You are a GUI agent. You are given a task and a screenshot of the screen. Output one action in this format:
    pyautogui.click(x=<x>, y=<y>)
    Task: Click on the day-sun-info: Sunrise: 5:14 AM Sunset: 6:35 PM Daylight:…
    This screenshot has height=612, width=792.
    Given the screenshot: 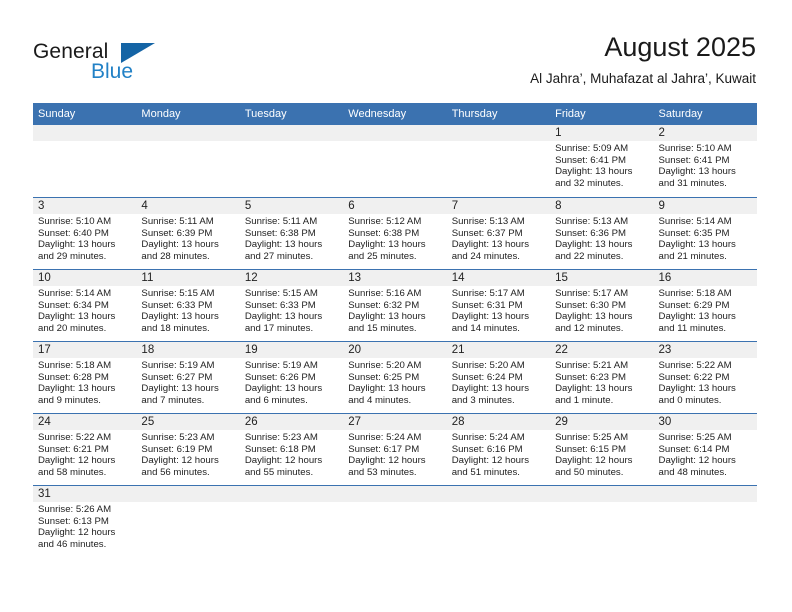 What is the action you would take?
    pyautogui.click(x=705, y=238)
    